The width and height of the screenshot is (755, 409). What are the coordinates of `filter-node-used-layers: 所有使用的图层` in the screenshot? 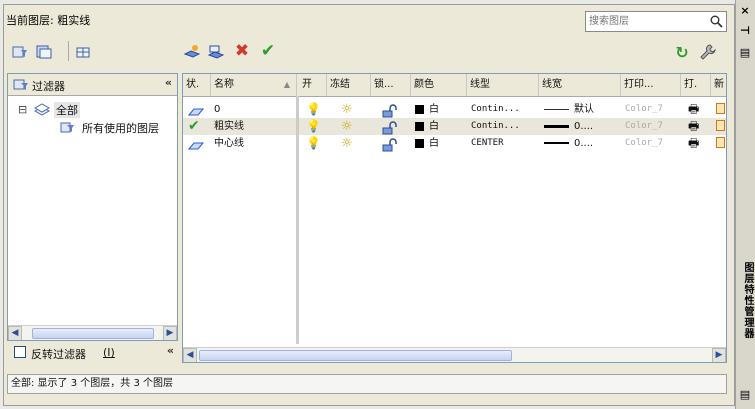 It's located at (120, 128).